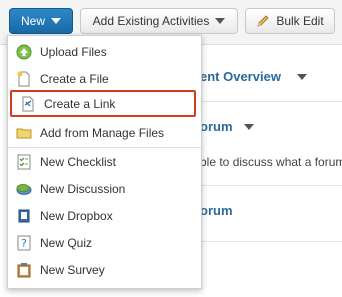  What do you see at coordinates (24, 133) in the screenshot?
I see `folder-icon` at bounding box center [24, 133].